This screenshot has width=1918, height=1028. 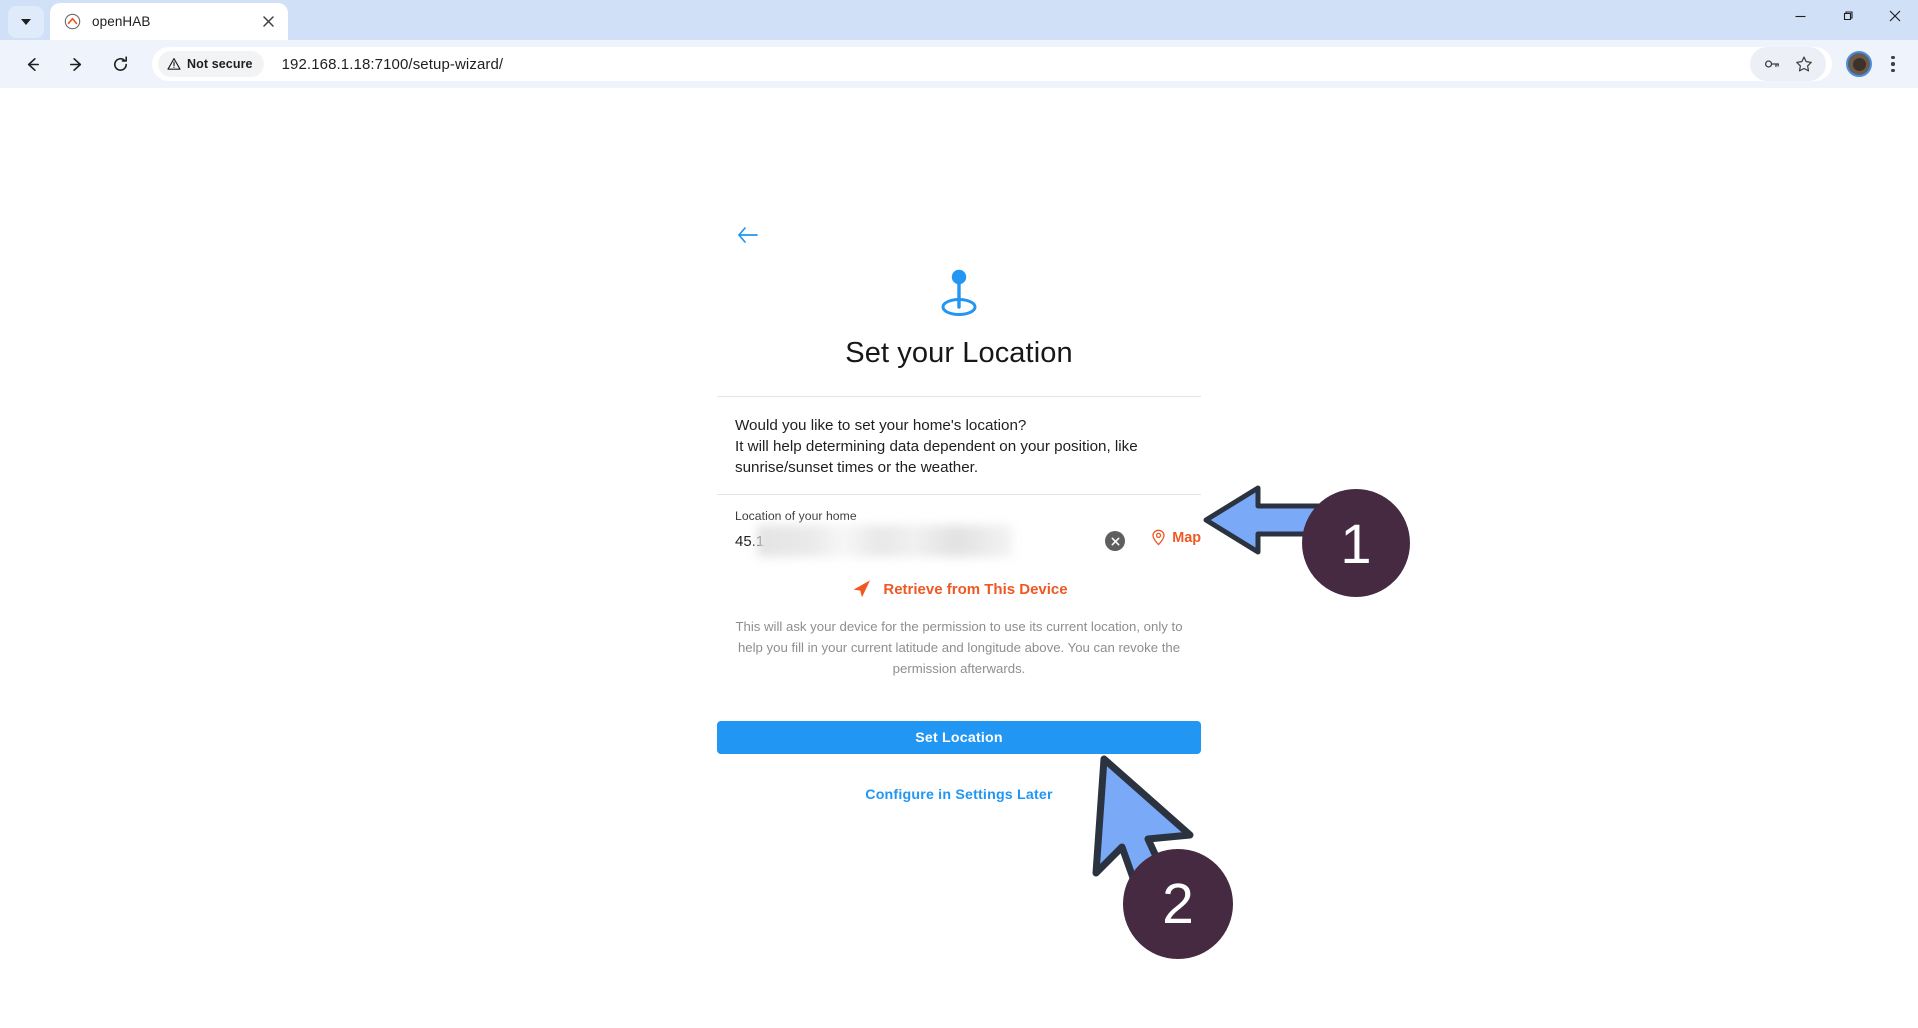 What do you see at coordinates (393, 64) in the screenshot?
I see `url-text: 192.168.1.18:7100/setup-wizard/` at bounding box center [393, 64].